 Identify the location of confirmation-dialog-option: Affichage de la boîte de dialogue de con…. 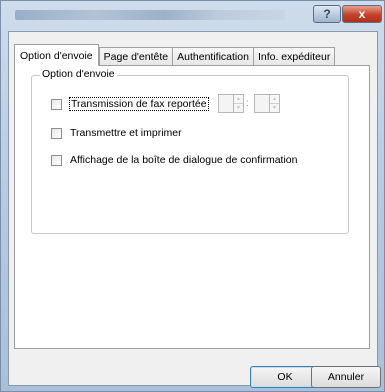
(174, 160).